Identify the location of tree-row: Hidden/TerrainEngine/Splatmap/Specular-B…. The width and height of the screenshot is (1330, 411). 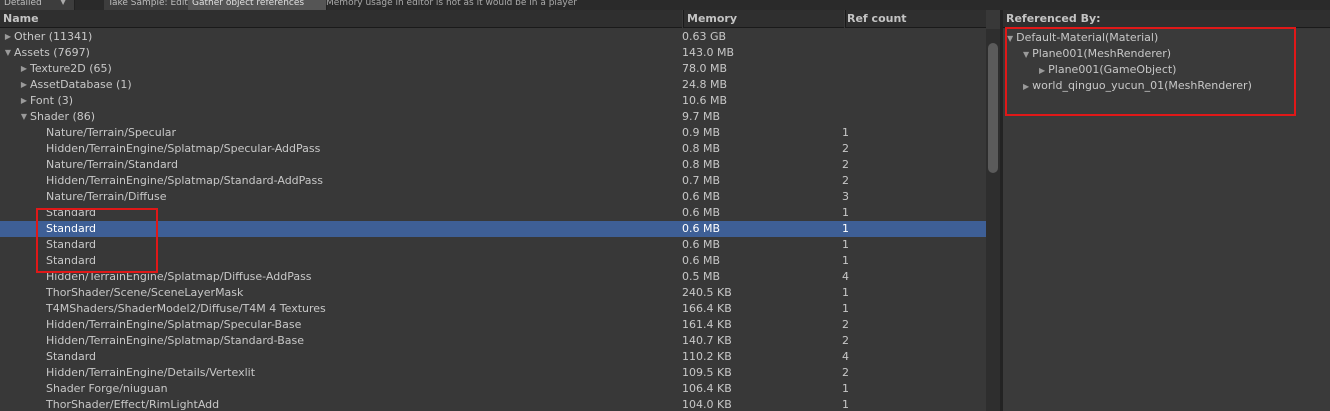
(493, 325).